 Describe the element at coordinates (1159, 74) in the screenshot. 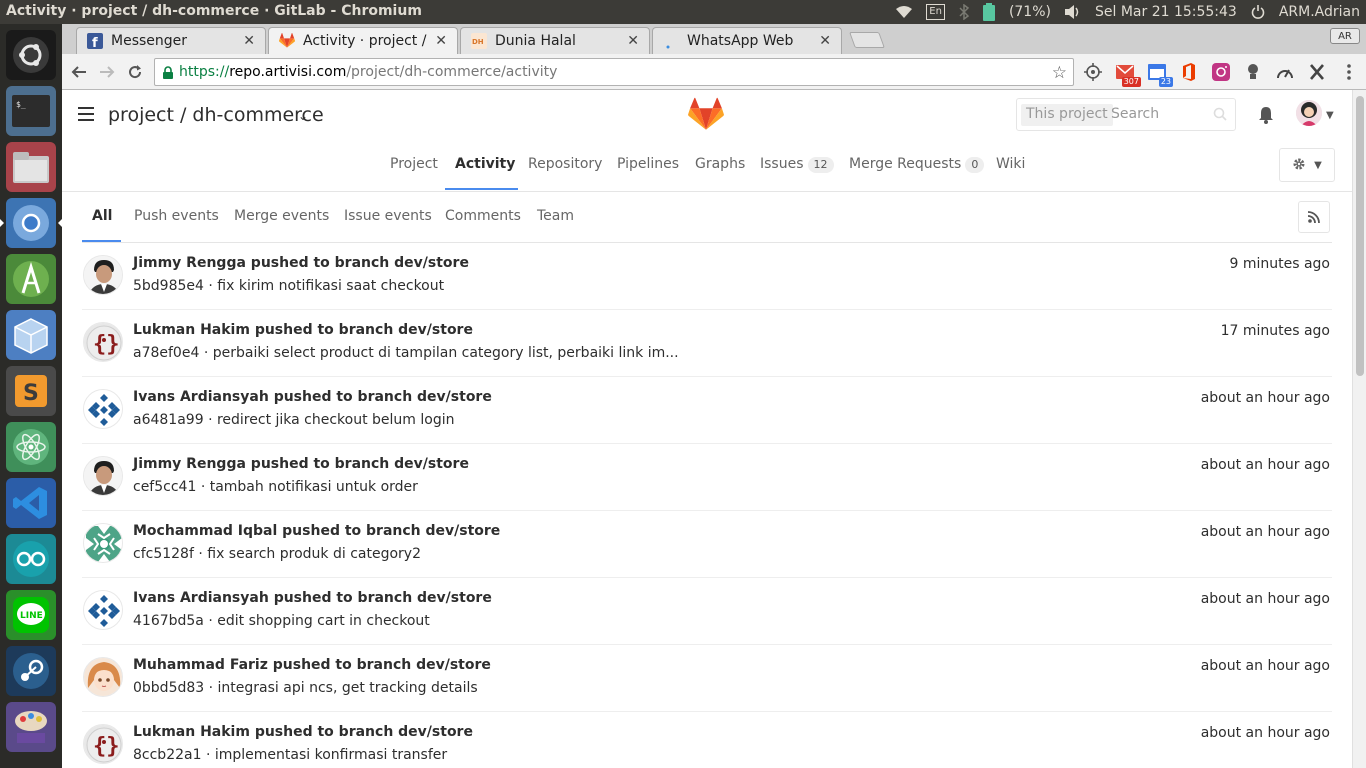

I see `calendar-extension-icon: 23` at that location.